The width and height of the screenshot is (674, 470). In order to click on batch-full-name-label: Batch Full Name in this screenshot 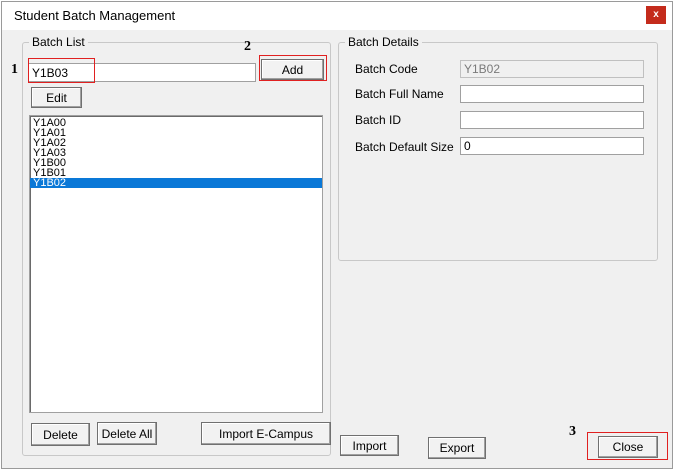, I will do `click(399, 94)`.